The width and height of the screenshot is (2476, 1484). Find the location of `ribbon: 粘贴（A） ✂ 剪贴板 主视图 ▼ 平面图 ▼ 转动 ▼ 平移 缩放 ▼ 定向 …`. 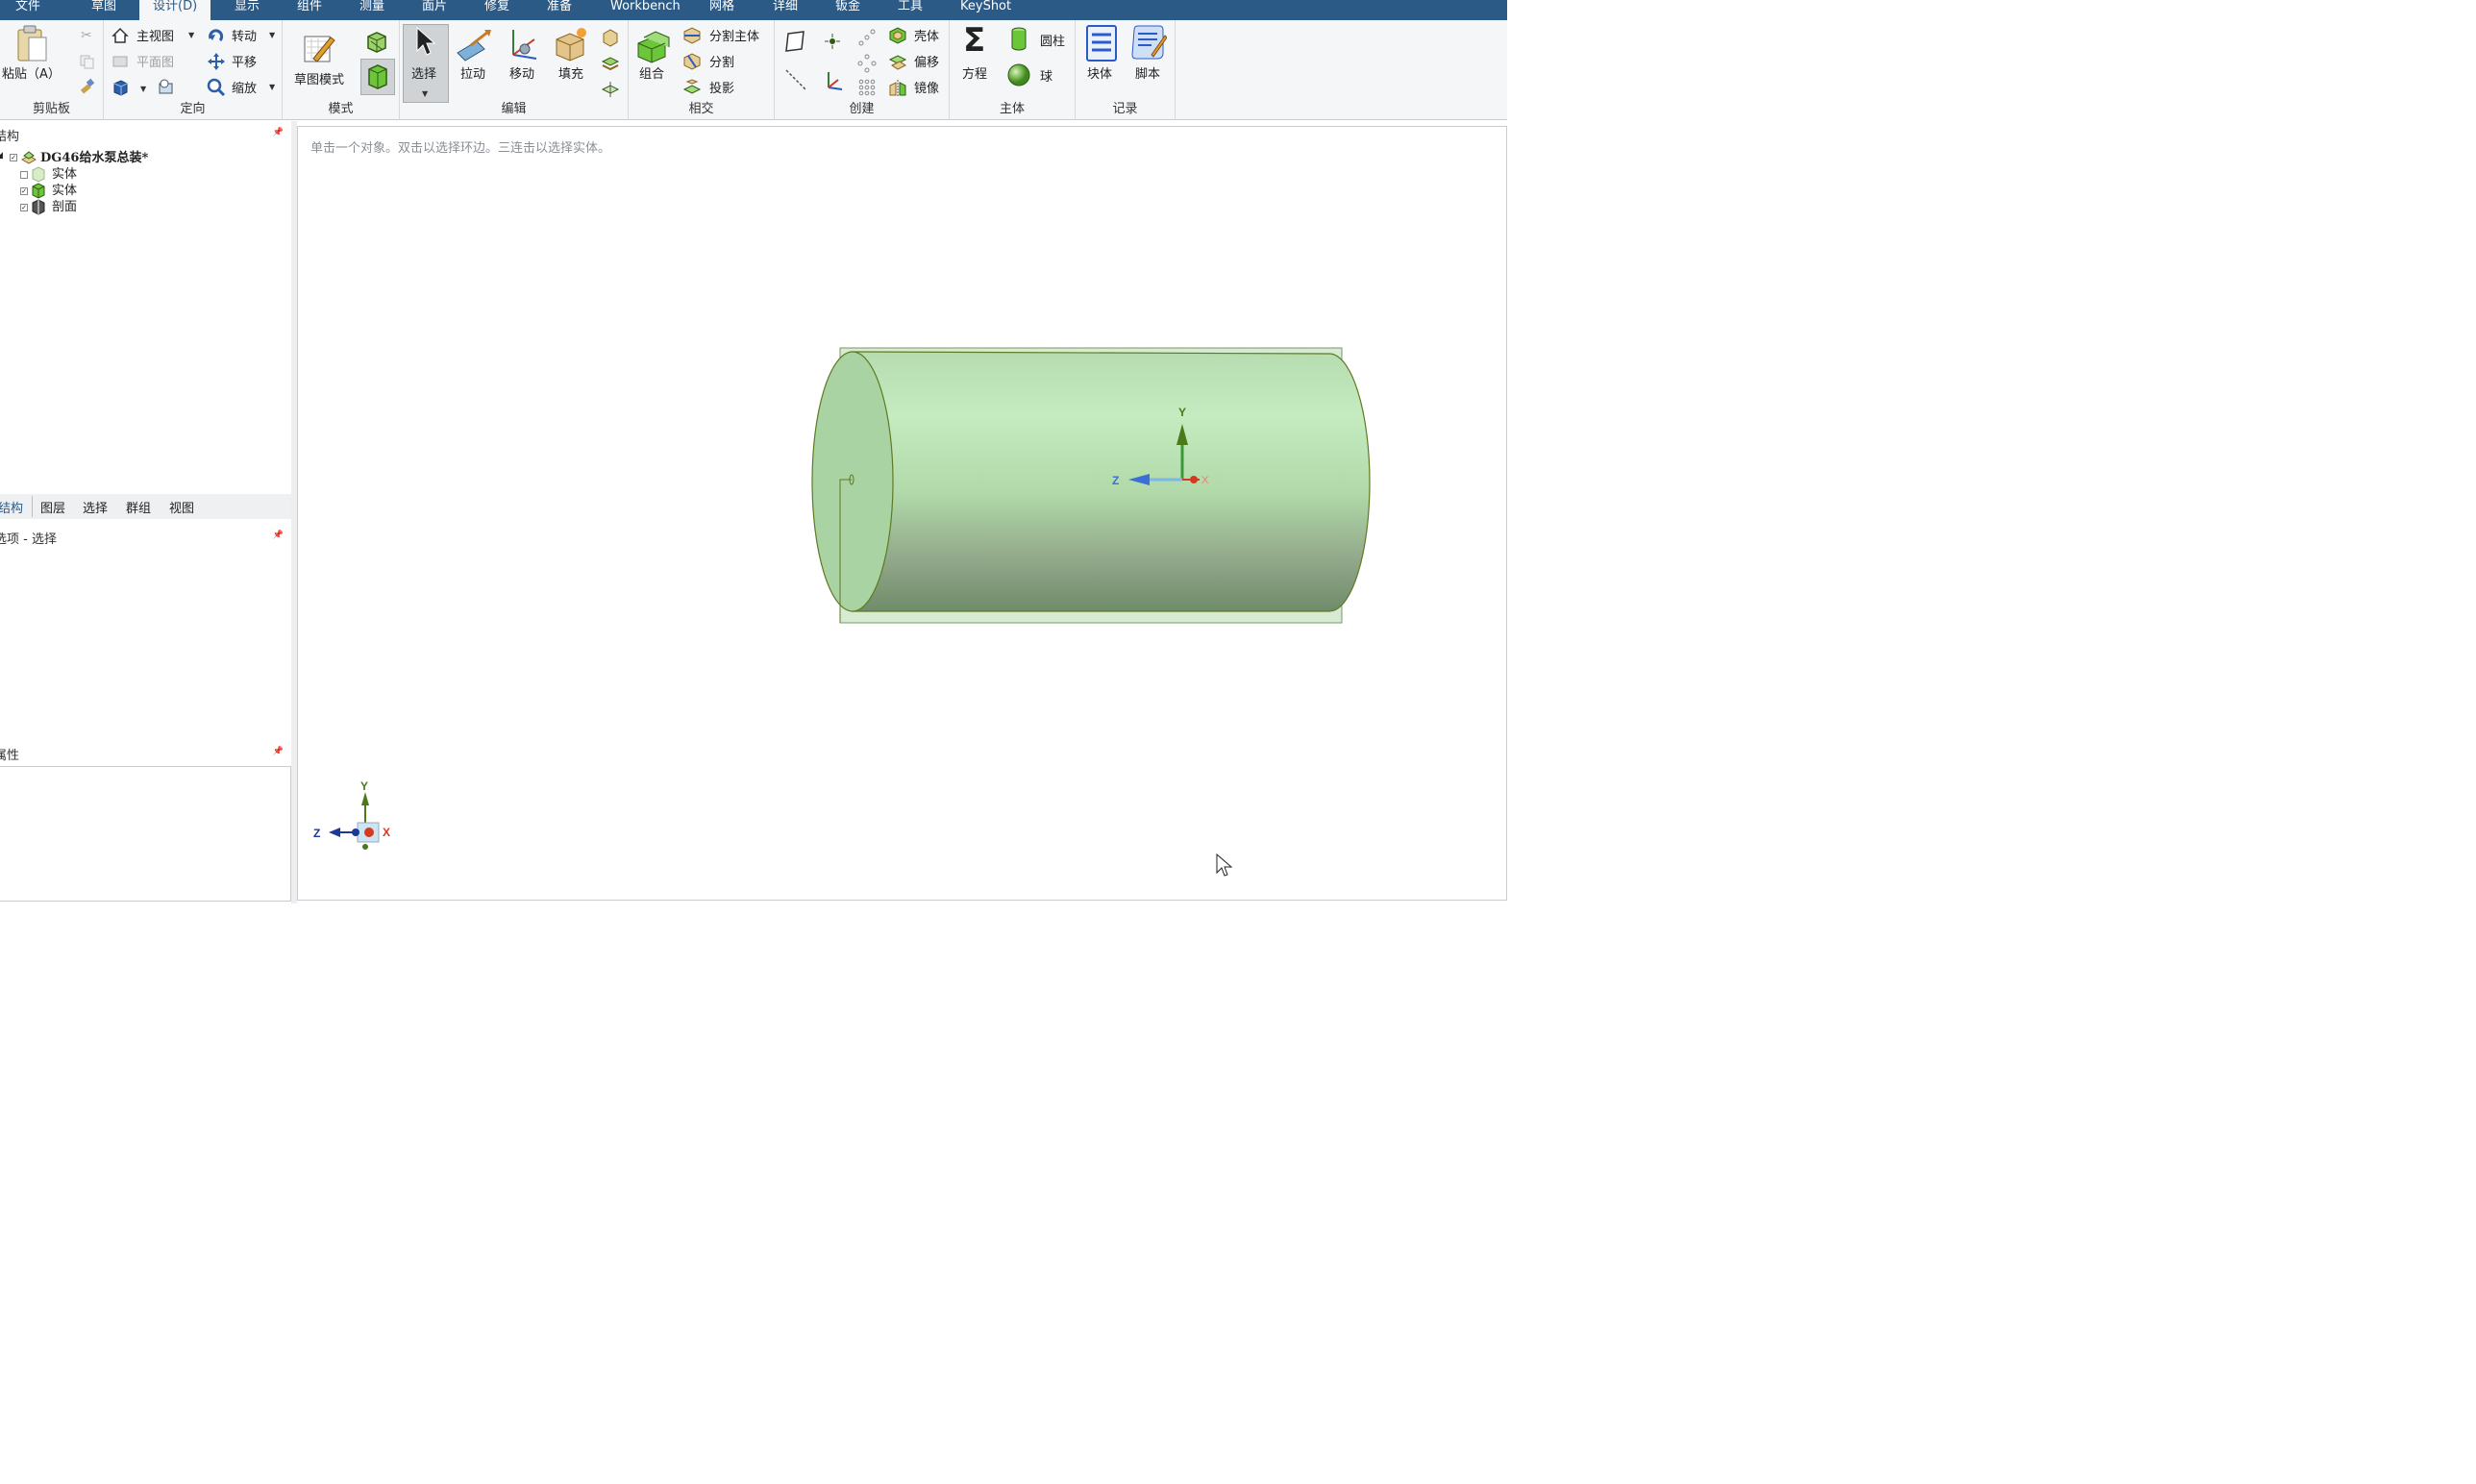

ribbon: 粘贴（A） ✂ 剪贴板 主视图 ▼ 平面图 ▼ 转动 ▼ 平移 缩放 ▼ 定向 … is located at coordinates (753, 70).